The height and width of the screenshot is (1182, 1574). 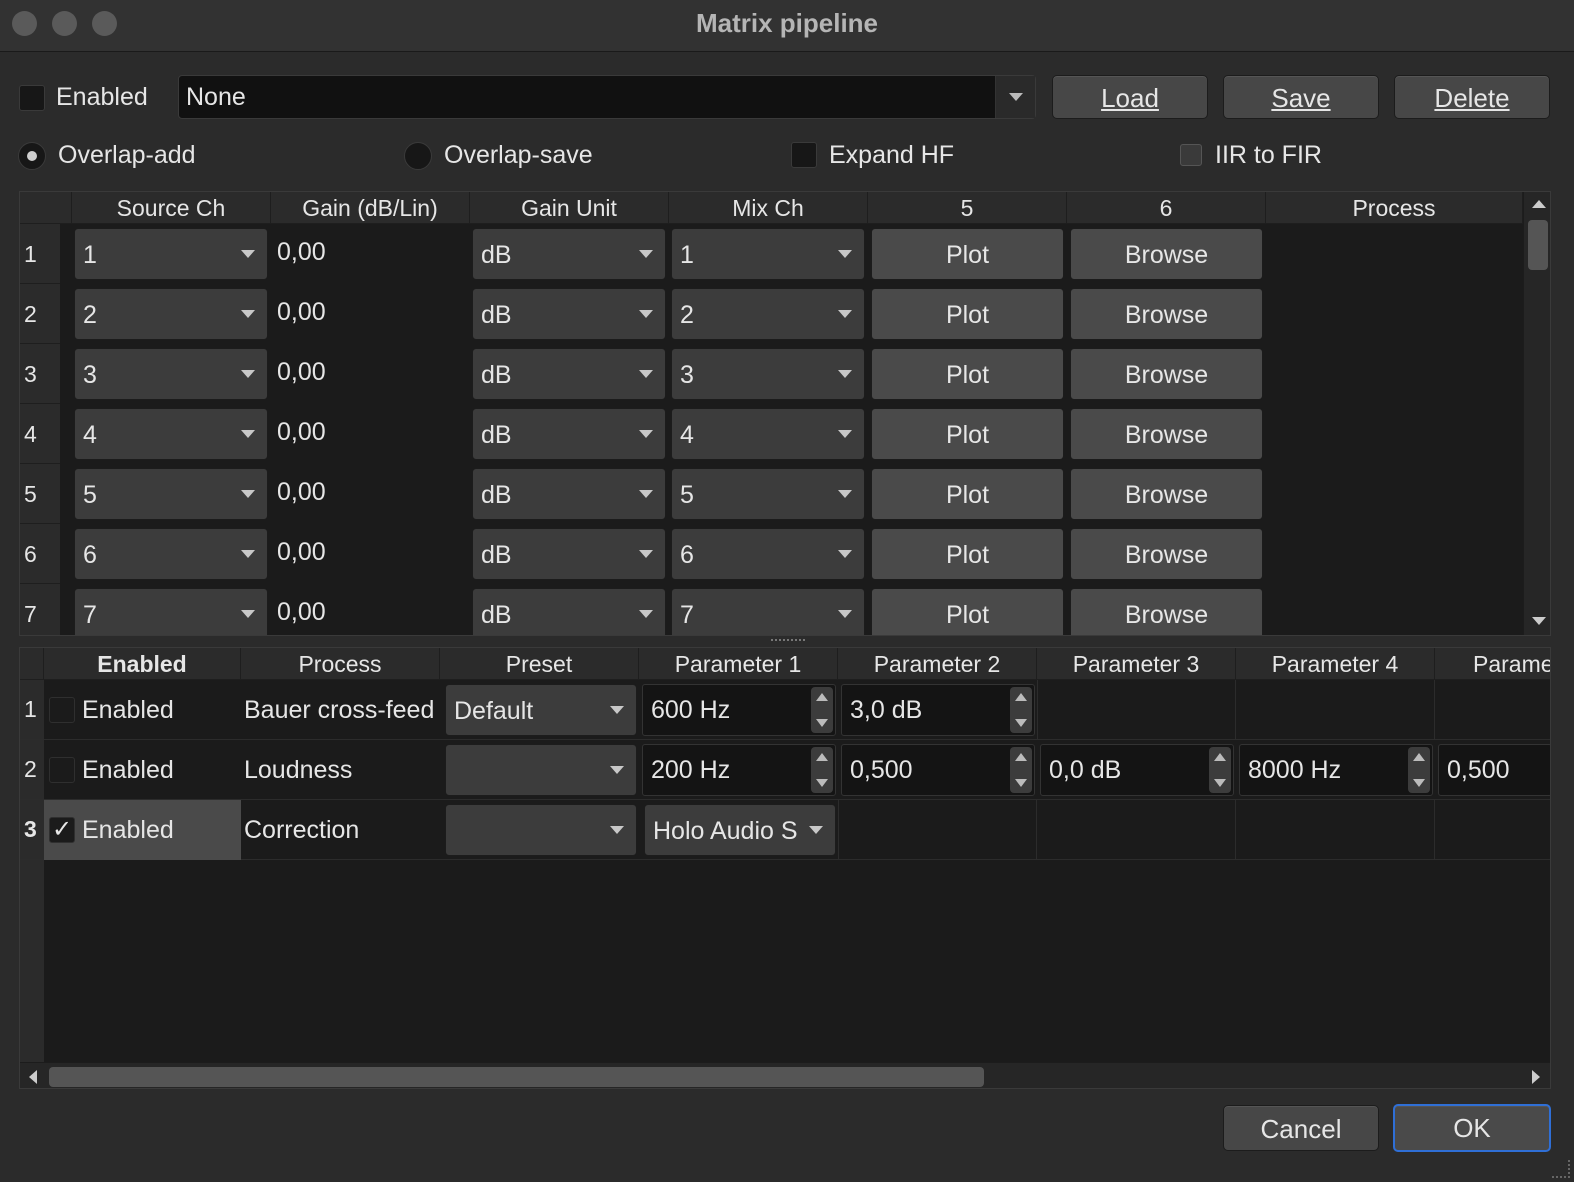 What do you see at coordinates (541, 830) in the screenshot?
I see `preset-dropdown` at bounding box center [541, 830].